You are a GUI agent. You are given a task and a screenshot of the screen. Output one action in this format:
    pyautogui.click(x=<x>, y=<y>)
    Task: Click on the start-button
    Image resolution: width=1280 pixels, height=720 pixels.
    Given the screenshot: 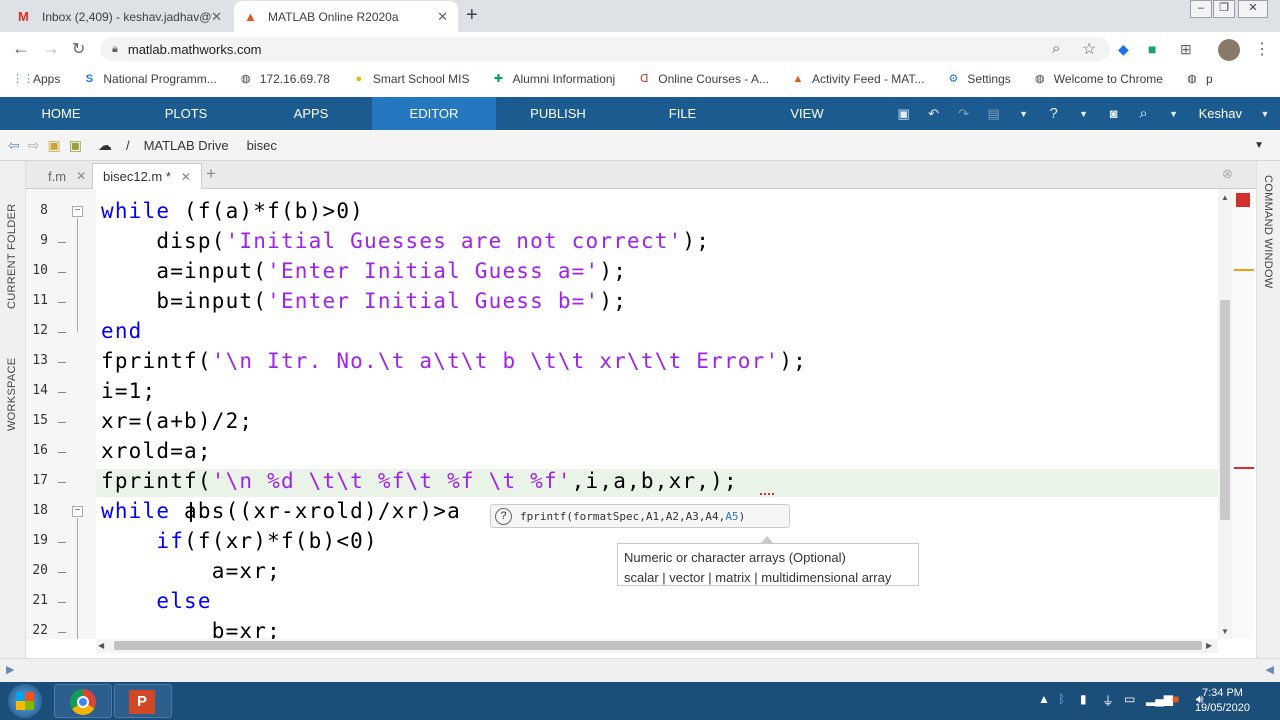 What is the action you would take?
    pyautogui.click(x=25, y=701)
    